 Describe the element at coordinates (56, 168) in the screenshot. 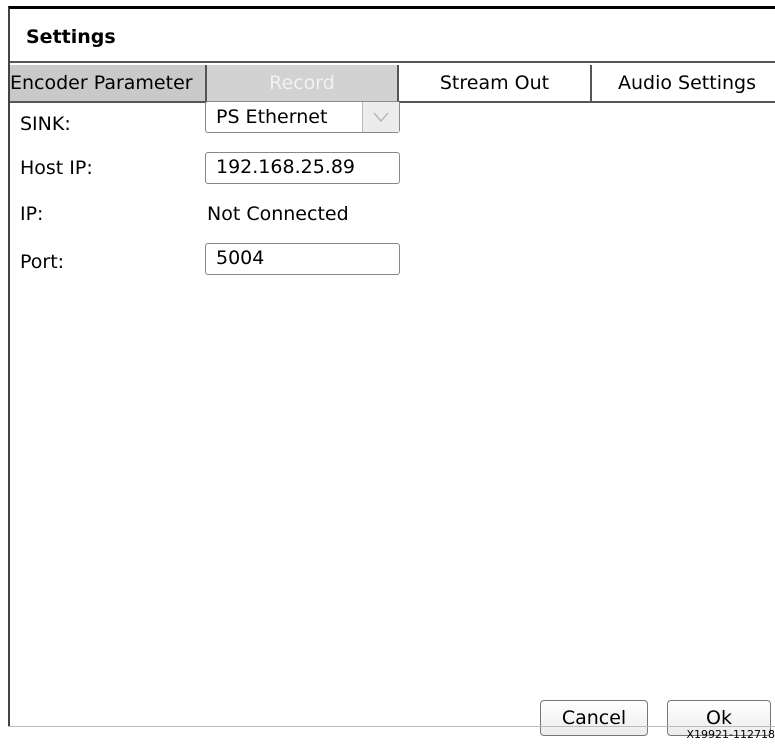

I see `host-ip-label: Host IP:` at that location.